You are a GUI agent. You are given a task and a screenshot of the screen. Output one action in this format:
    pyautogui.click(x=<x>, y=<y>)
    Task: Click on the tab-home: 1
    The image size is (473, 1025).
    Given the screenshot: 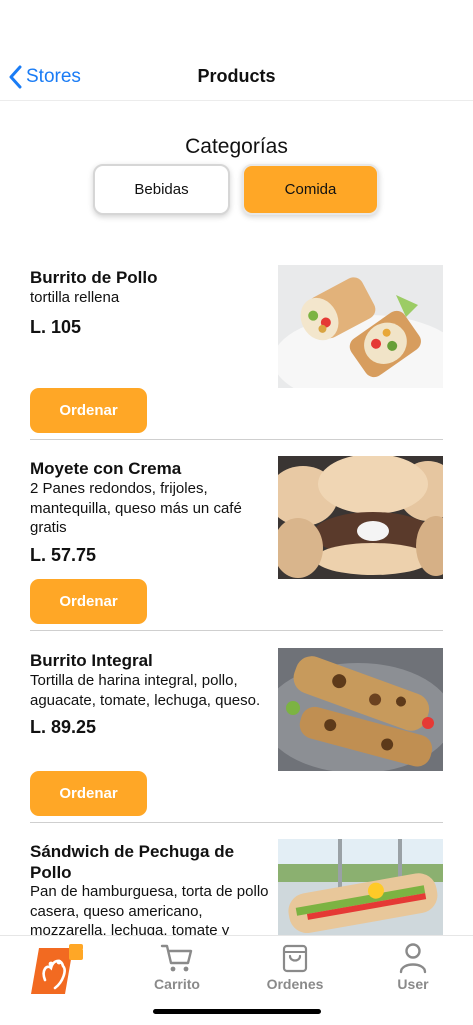 What is the action you would take?
    pyautogui.click(x=59, y=966)
    